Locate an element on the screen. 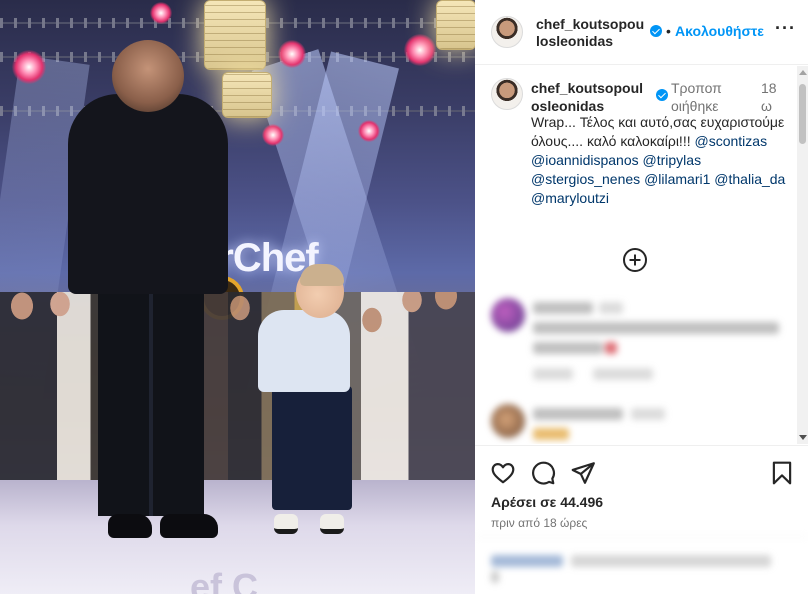 Image resolution: width=808 pixels, height=594 pixels. man-figure is located at coordinates (148, 194).